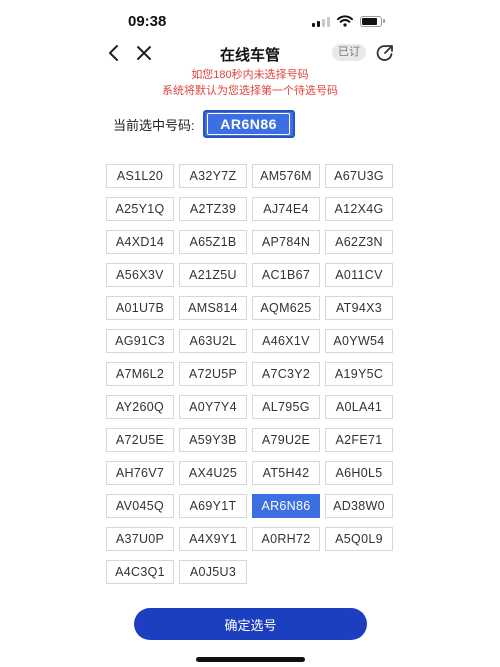 The image size is (500, 667). Describe the element at coordinates (140, 308) in the screenshot. I see `plate-option: A01U7B` at that location.